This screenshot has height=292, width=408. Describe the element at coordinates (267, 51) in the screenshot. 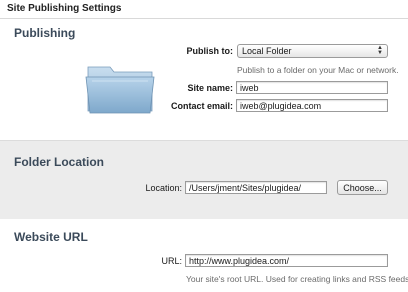

I see `publish-to-value: Local Folder` at that location.